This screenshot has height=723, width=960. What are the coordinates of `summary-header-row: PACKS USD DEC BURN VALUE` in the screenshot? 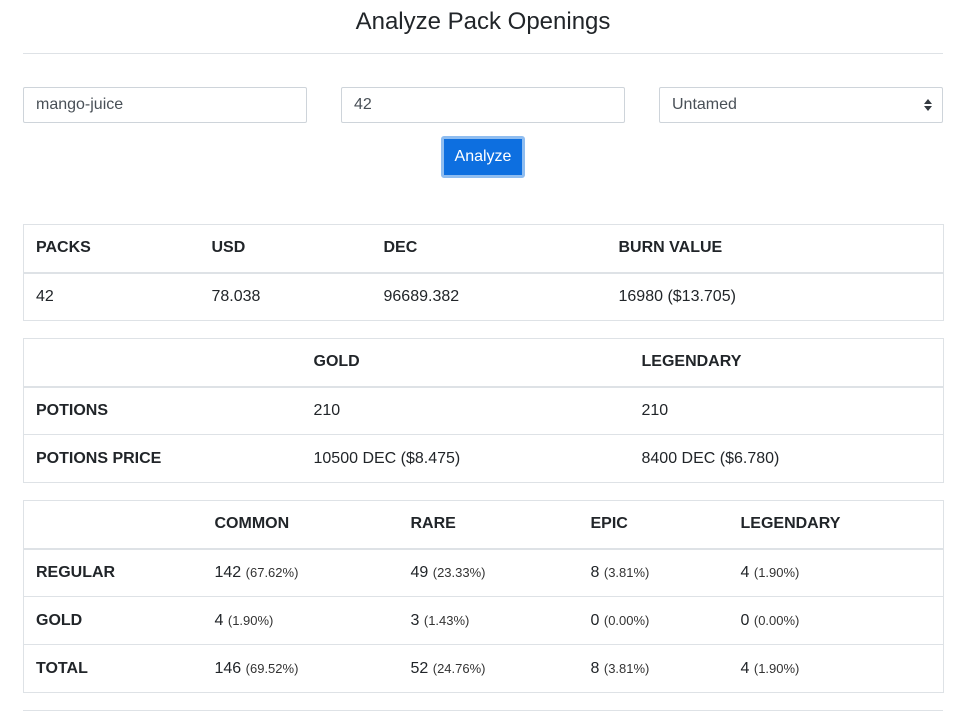 It's located at (483, 249).